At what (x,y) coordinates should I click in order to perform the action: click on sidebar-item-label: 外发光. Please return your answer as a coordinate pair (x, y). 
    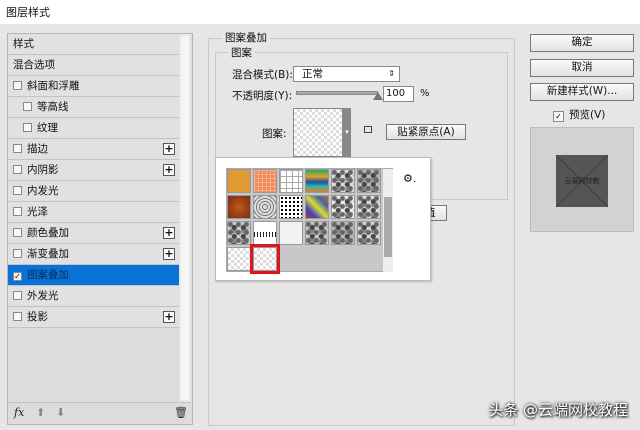
    Looking at the image, I should click on (43, 296).